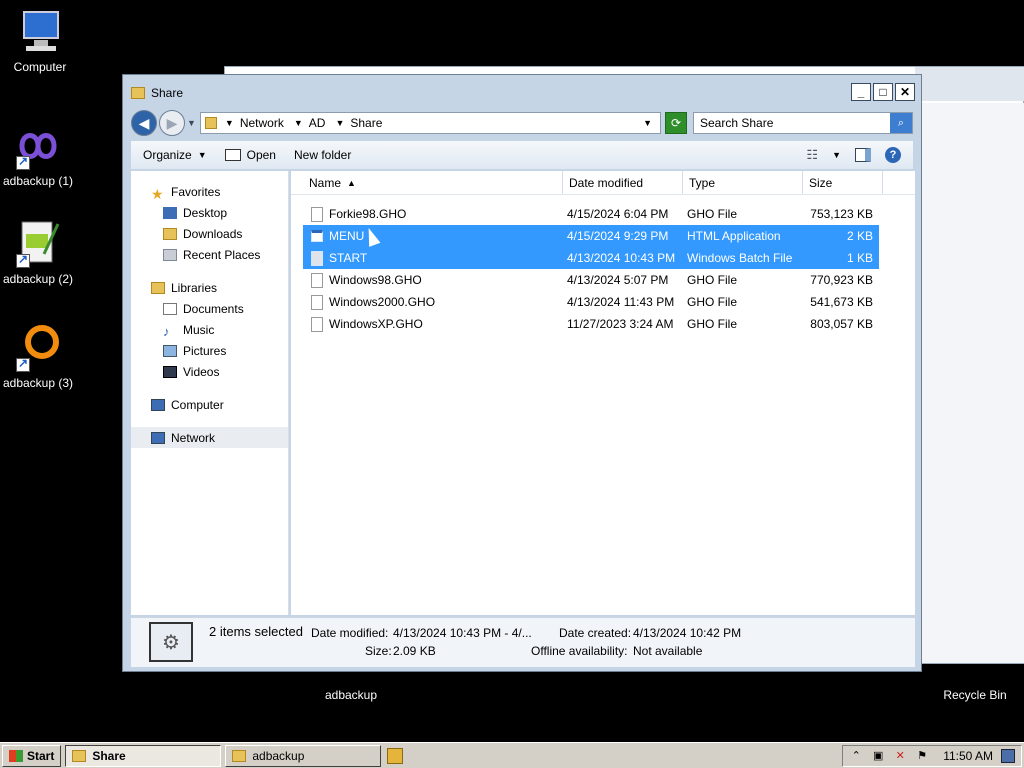 This screenshot has height=768, width=1024. What do you see at coordinates (376, 324) in the screenshot?
I see `file-name: WindowsXP.GHO` at bounding box center [376, 324].